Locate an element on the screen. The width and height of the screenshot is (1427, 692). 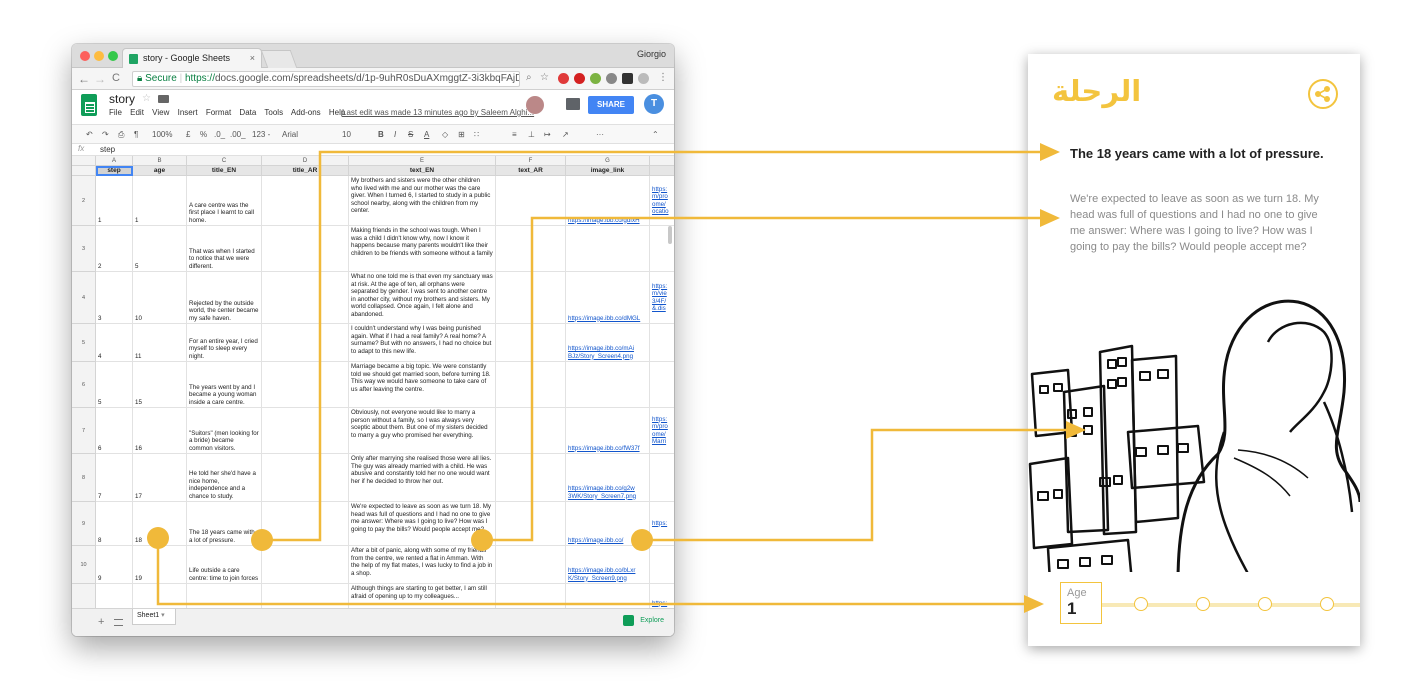
text-marker-dot is located at coordinates (482, 540).